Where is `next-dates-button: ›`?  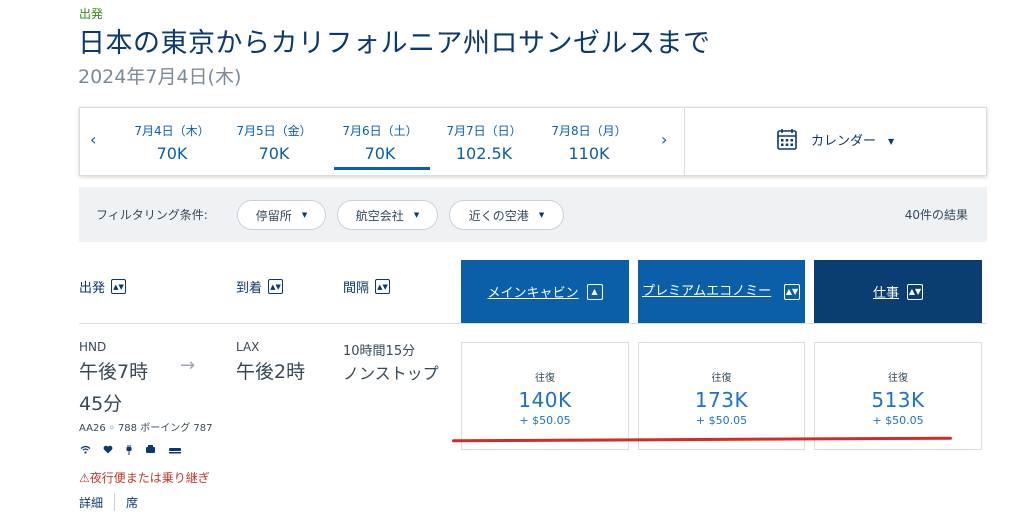 next-dates-button: › is located at coordinates (664, 139).